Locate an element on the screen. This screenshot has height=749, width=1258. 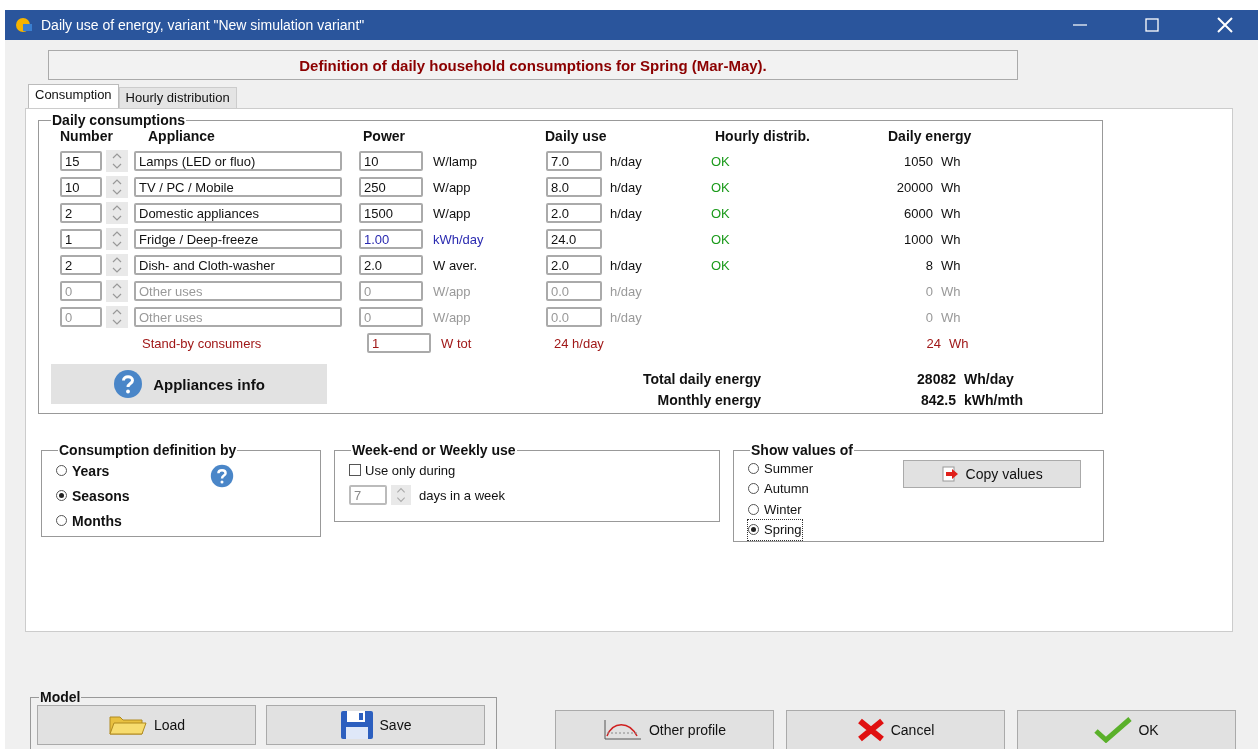
curve-chart-icon is located at coordinates (622, 730).